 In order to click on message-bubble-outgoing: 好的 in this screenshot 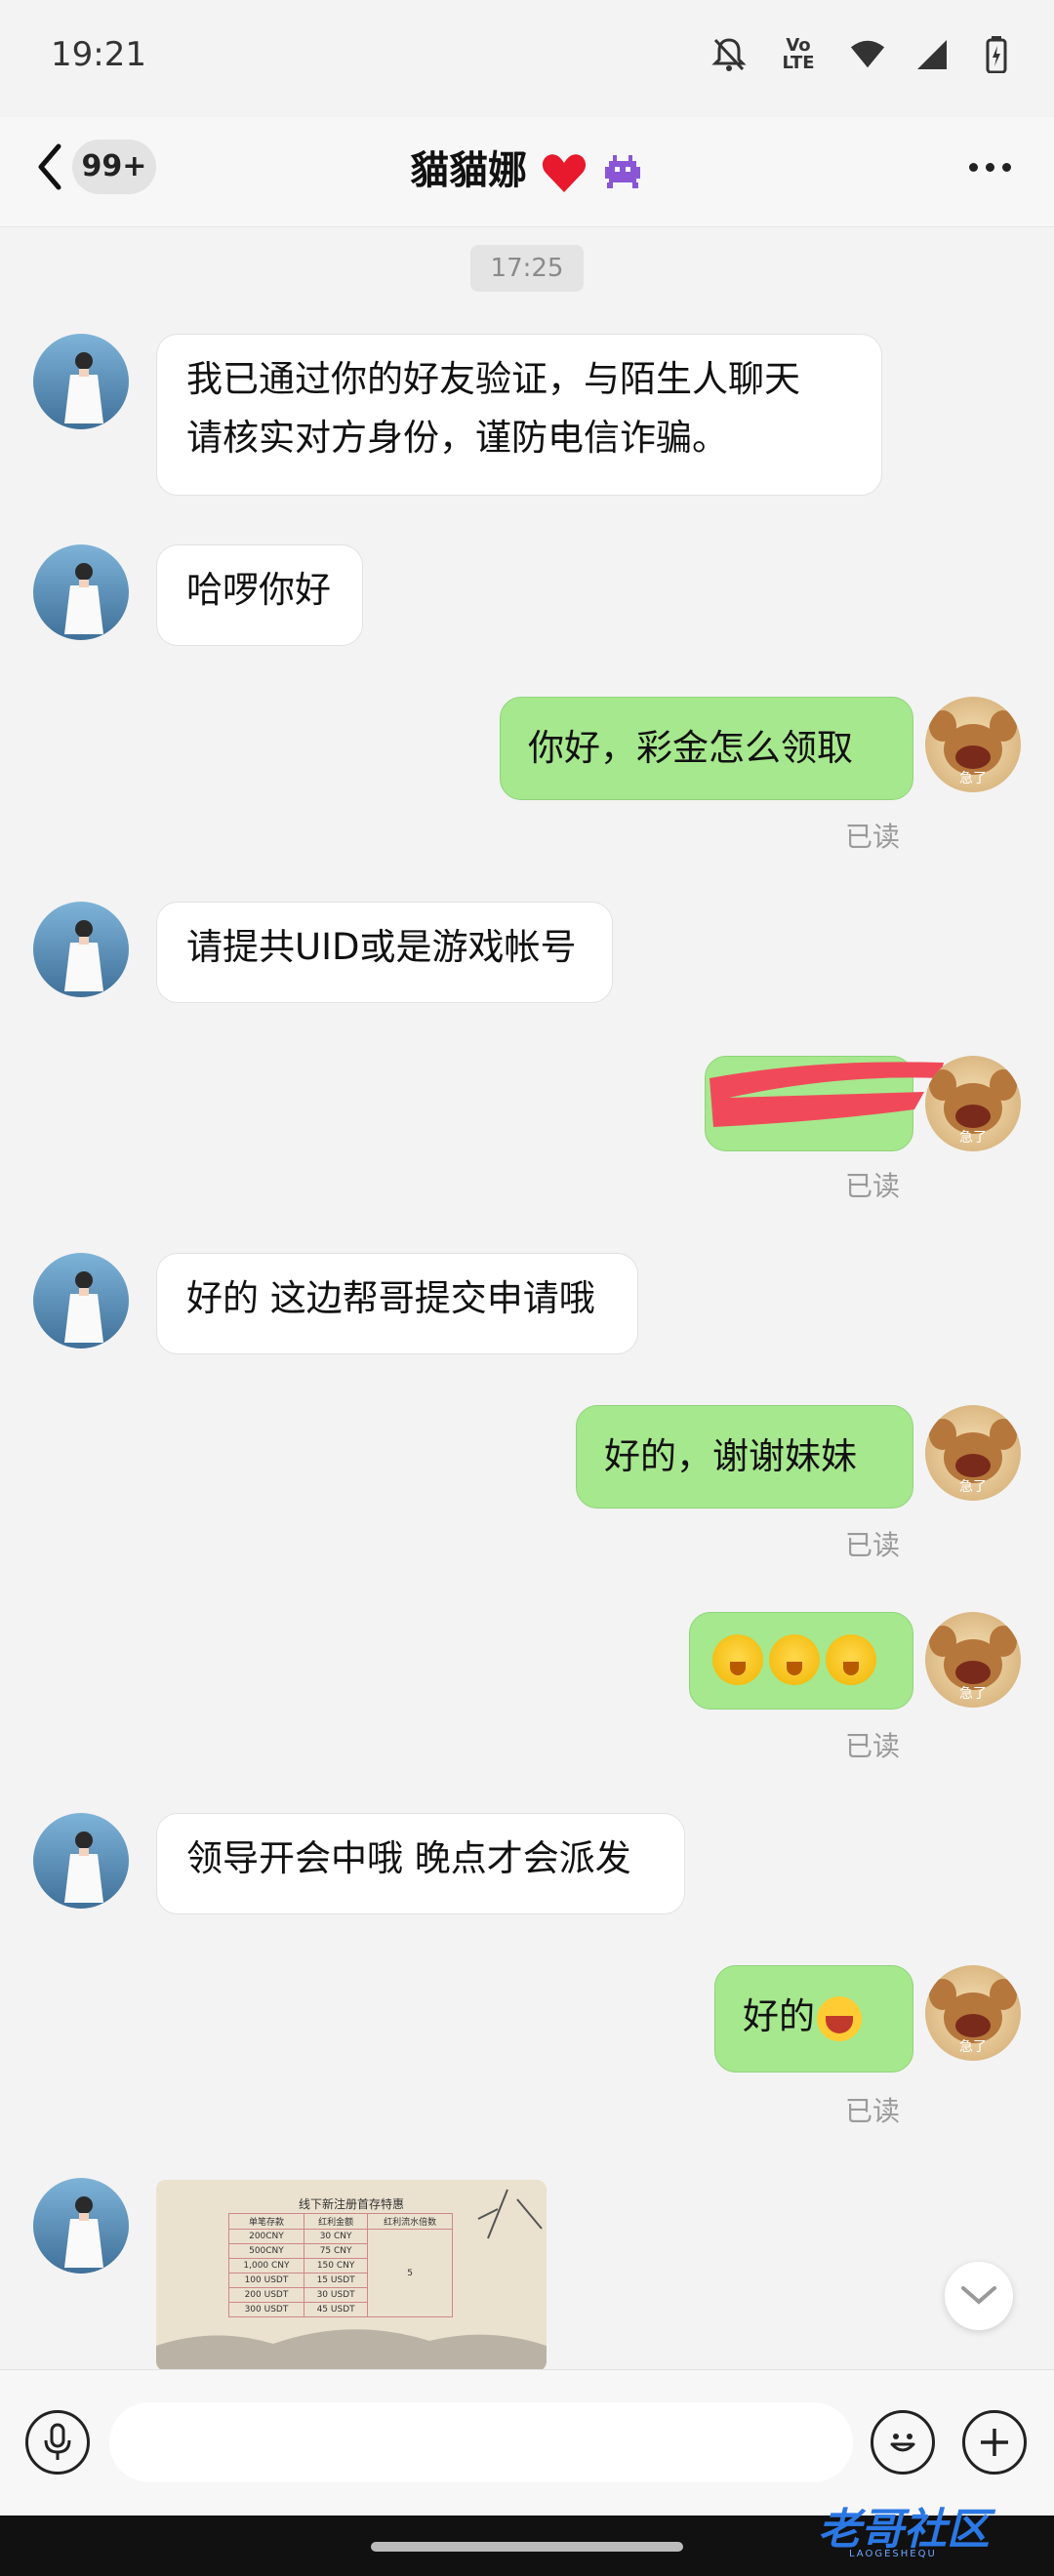, I will do `click(813, 2019)`.